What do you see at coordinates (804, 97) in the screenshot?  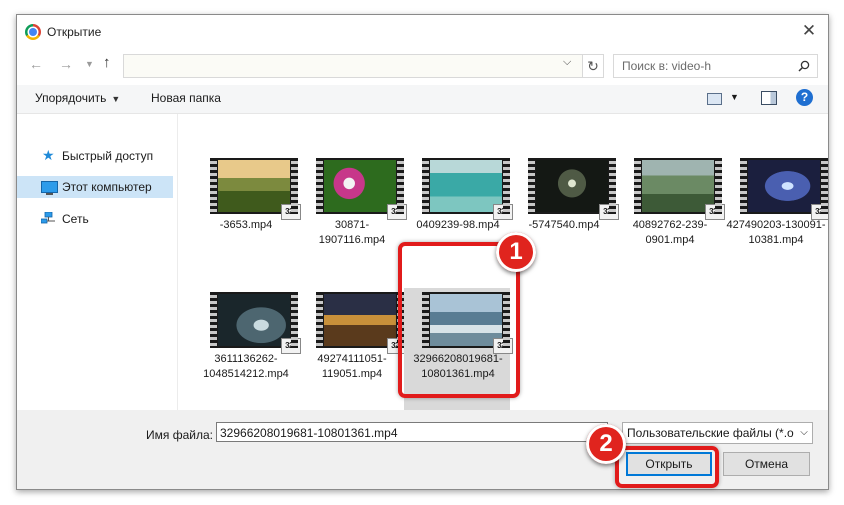 I see `help-icon: ?` at bounding box center [804, 97].